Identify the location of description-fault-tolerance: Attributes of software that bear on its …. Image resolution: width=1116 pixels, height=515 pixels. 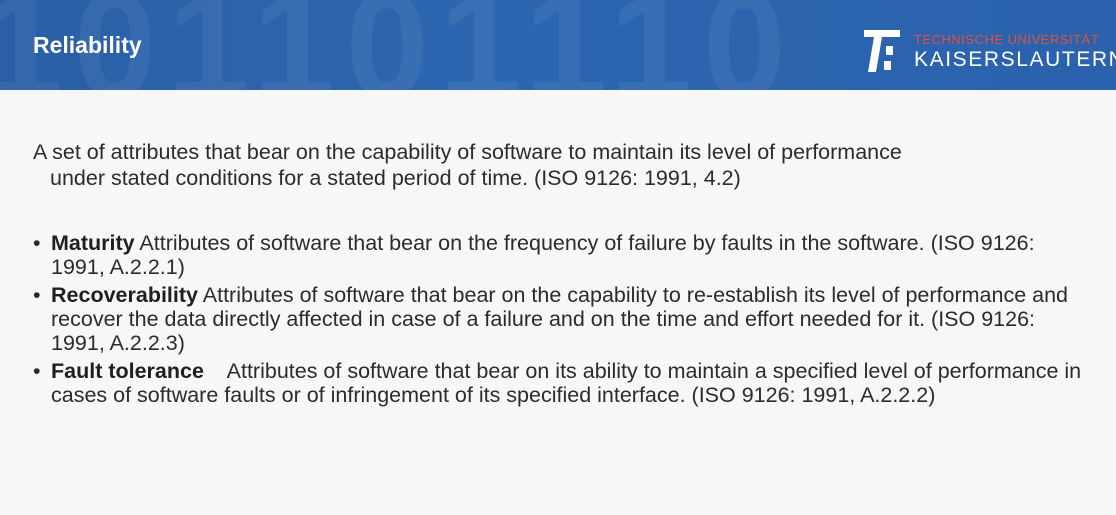
(569, 383).